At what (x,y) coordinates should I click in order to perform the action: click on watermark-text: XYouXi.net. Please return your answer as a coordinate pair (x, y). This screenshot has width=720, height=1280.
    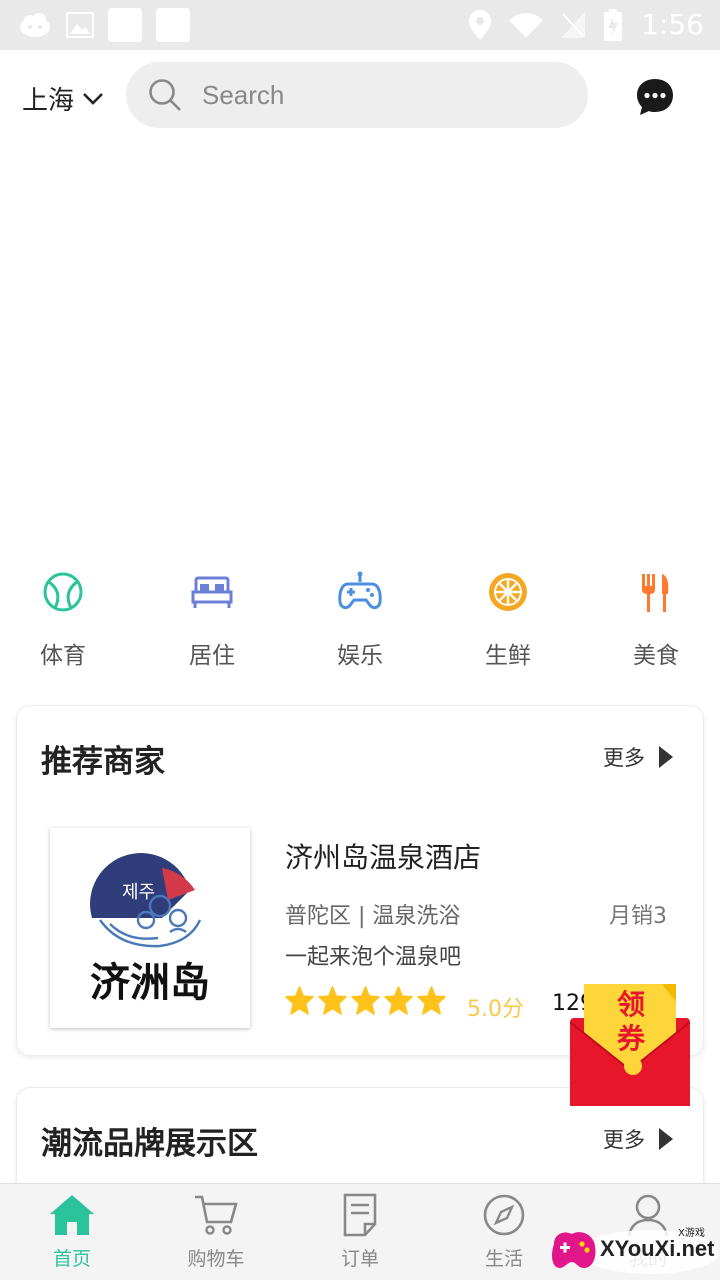
    Looking at the image, I should click on (657, 1248).